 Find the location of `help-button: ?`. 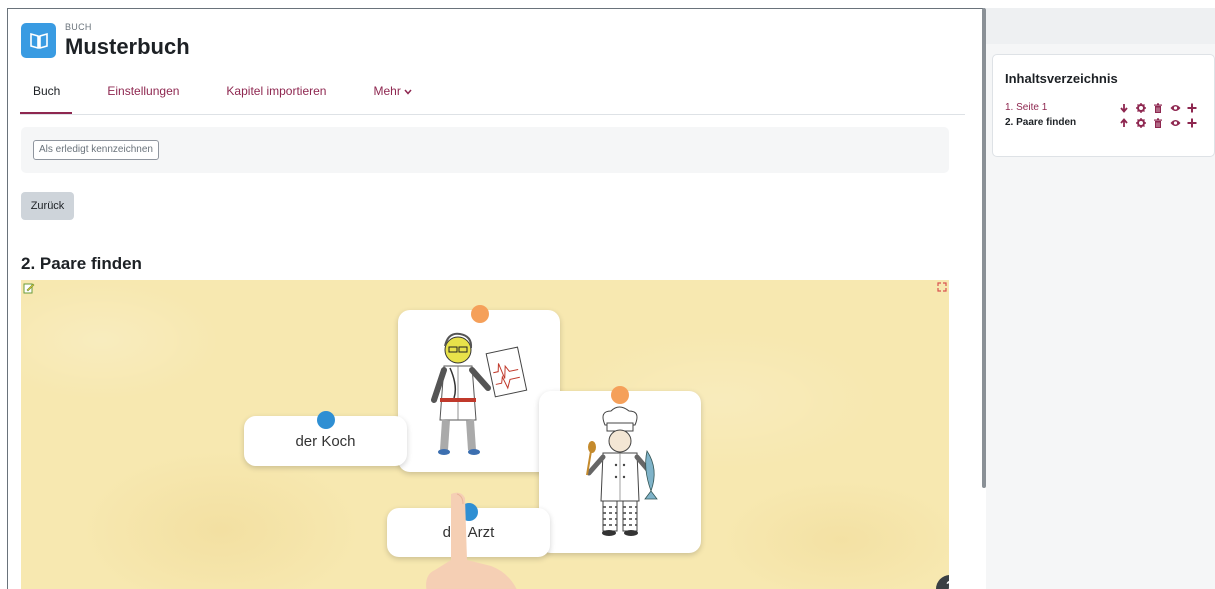

help-button: ? is located at coordinates (942, 582).